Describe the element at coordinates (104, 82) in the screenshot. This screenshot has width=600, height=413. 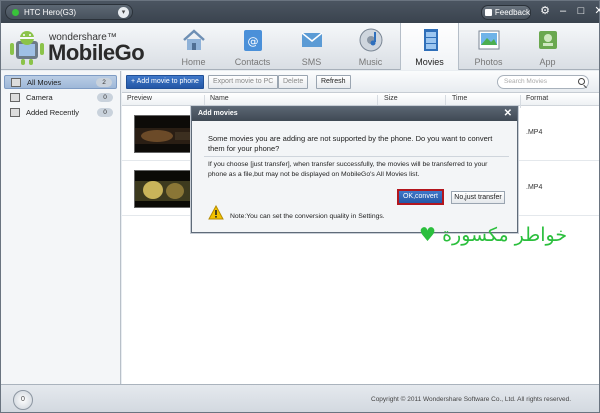
I see `count-badge: 2` at that location.